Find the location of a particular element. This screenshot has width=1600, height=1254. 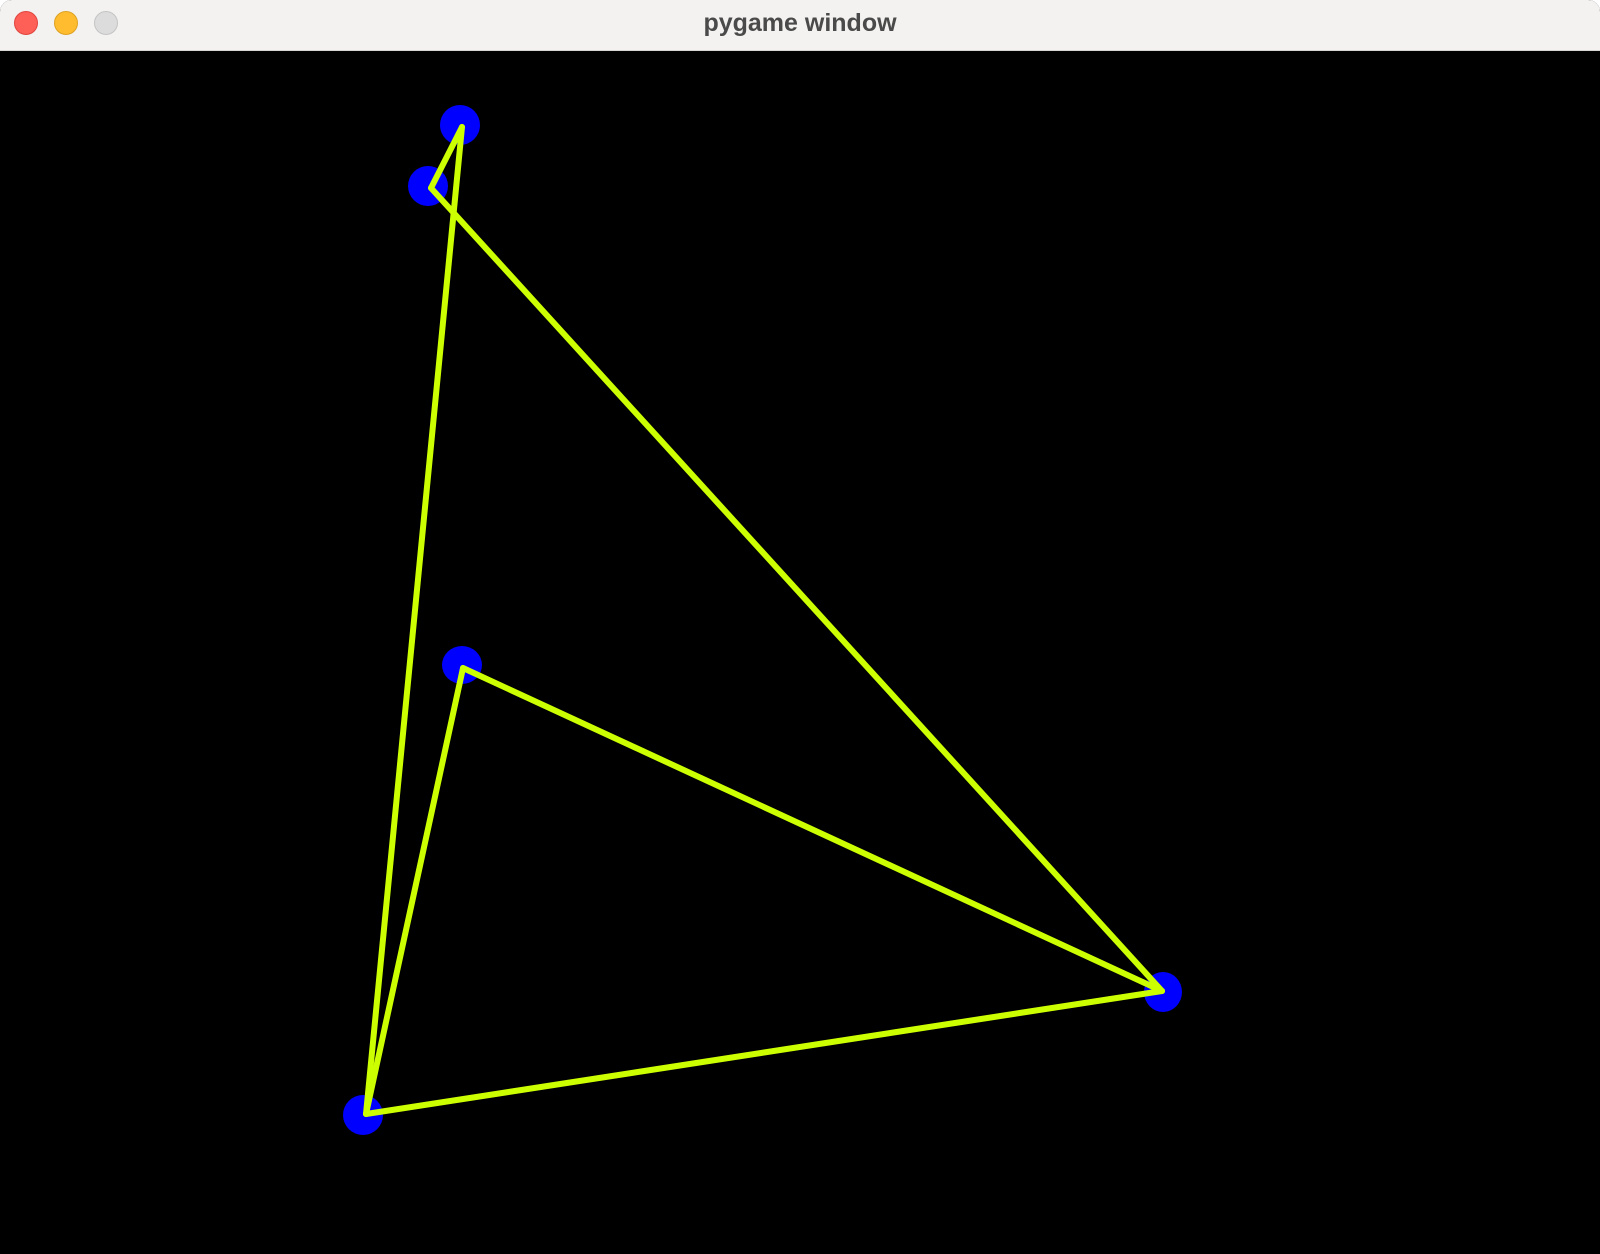

window-title: pygame window is located at coordinates (800, 23).